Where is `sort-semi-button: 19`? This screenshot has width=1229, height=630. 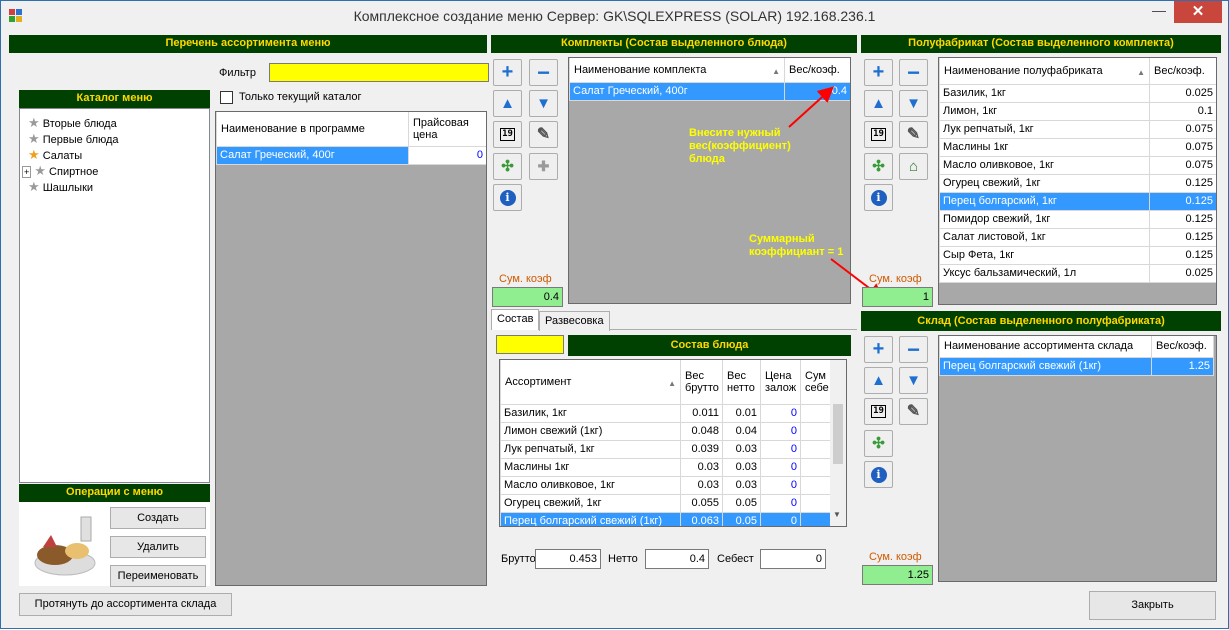
sort-semi-button: 19 is located at coordinates (878, 134).